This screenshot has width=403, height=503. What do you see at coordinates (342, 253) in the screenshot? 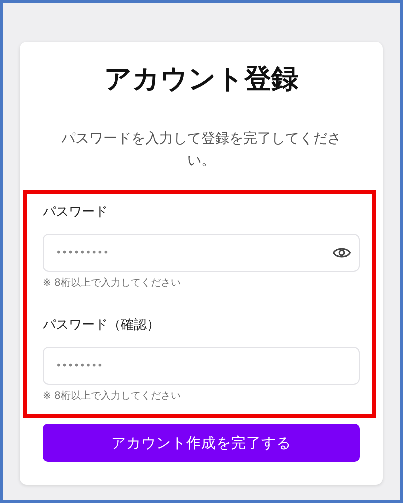
I see `eye-icon` at bounding box center [342, 253].